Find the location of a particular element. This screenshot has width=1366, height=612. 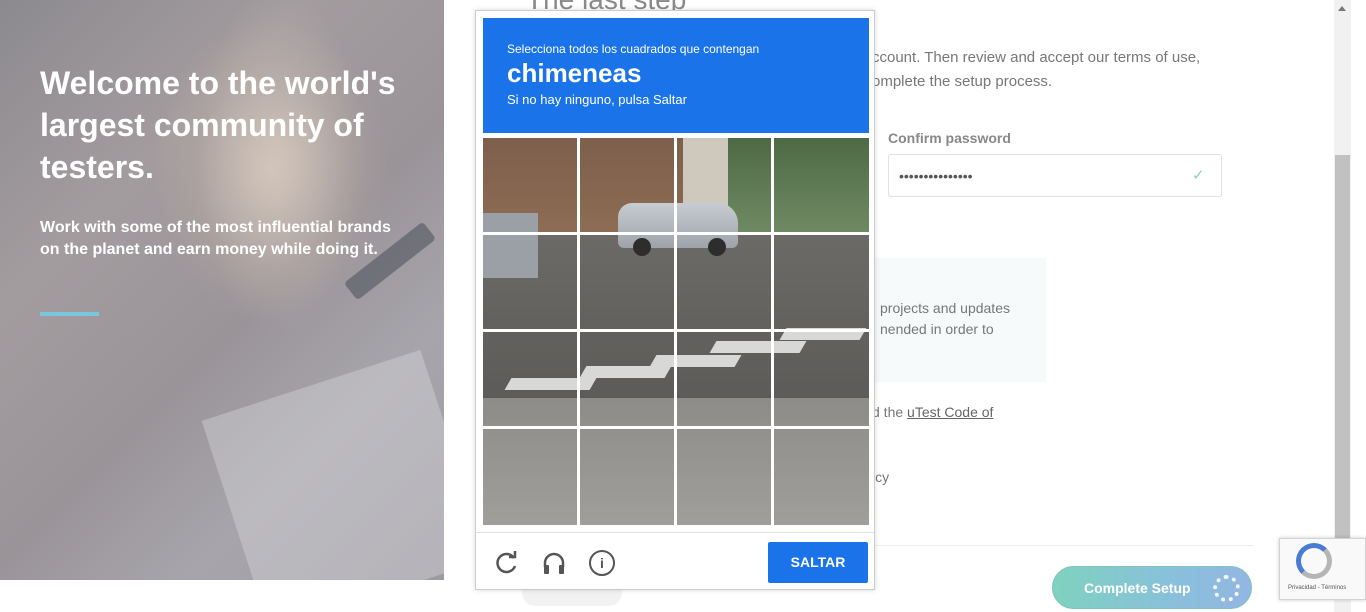

scroll-up-arrow-icon is located at coordinates (1342, 8).